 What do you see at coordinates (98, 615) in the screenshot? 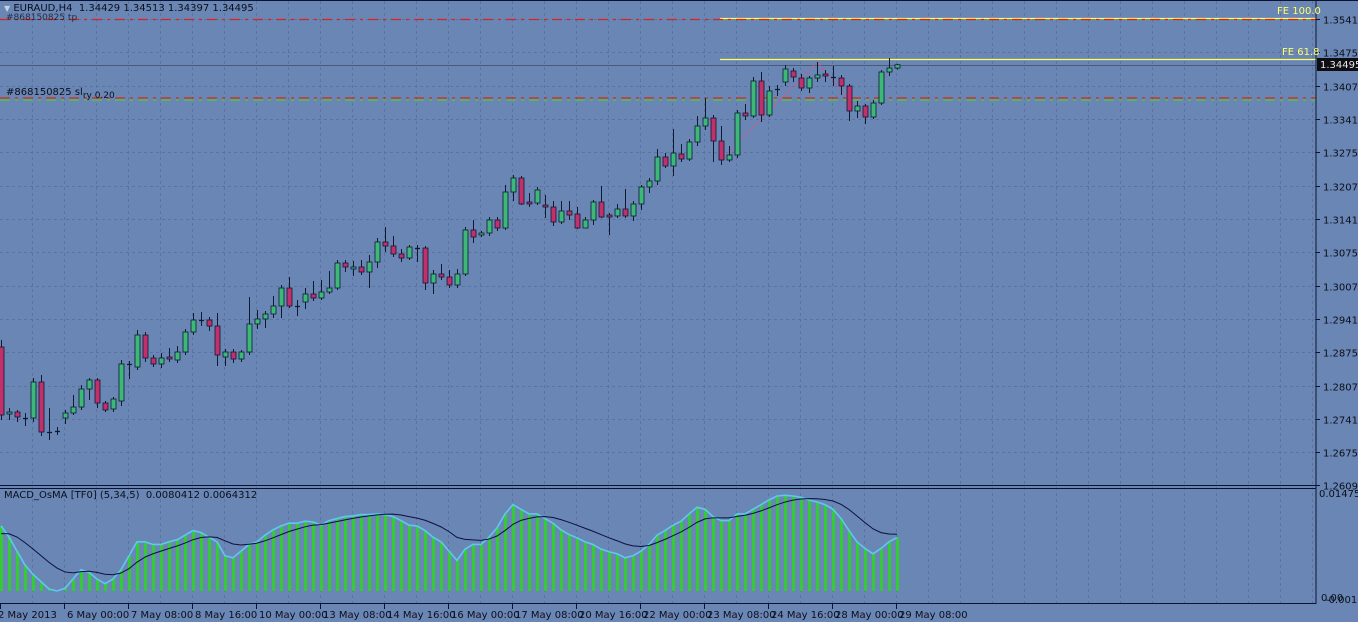
I see `time-tick-label: 6 May 00:00` at bounding box center [98, 615].